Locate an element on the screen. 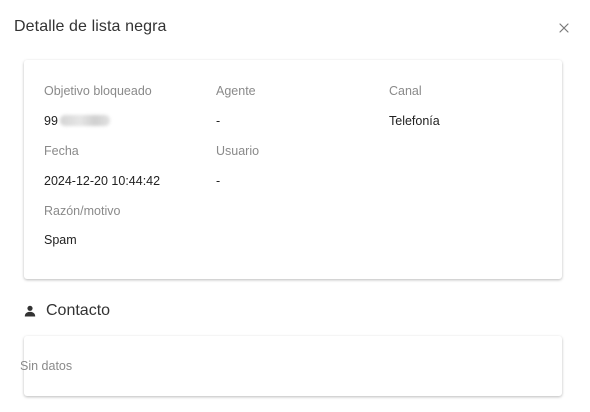 This screenshot has height=412, width=590. contact-section-header: Contacto is located at coordinates (67, 311).